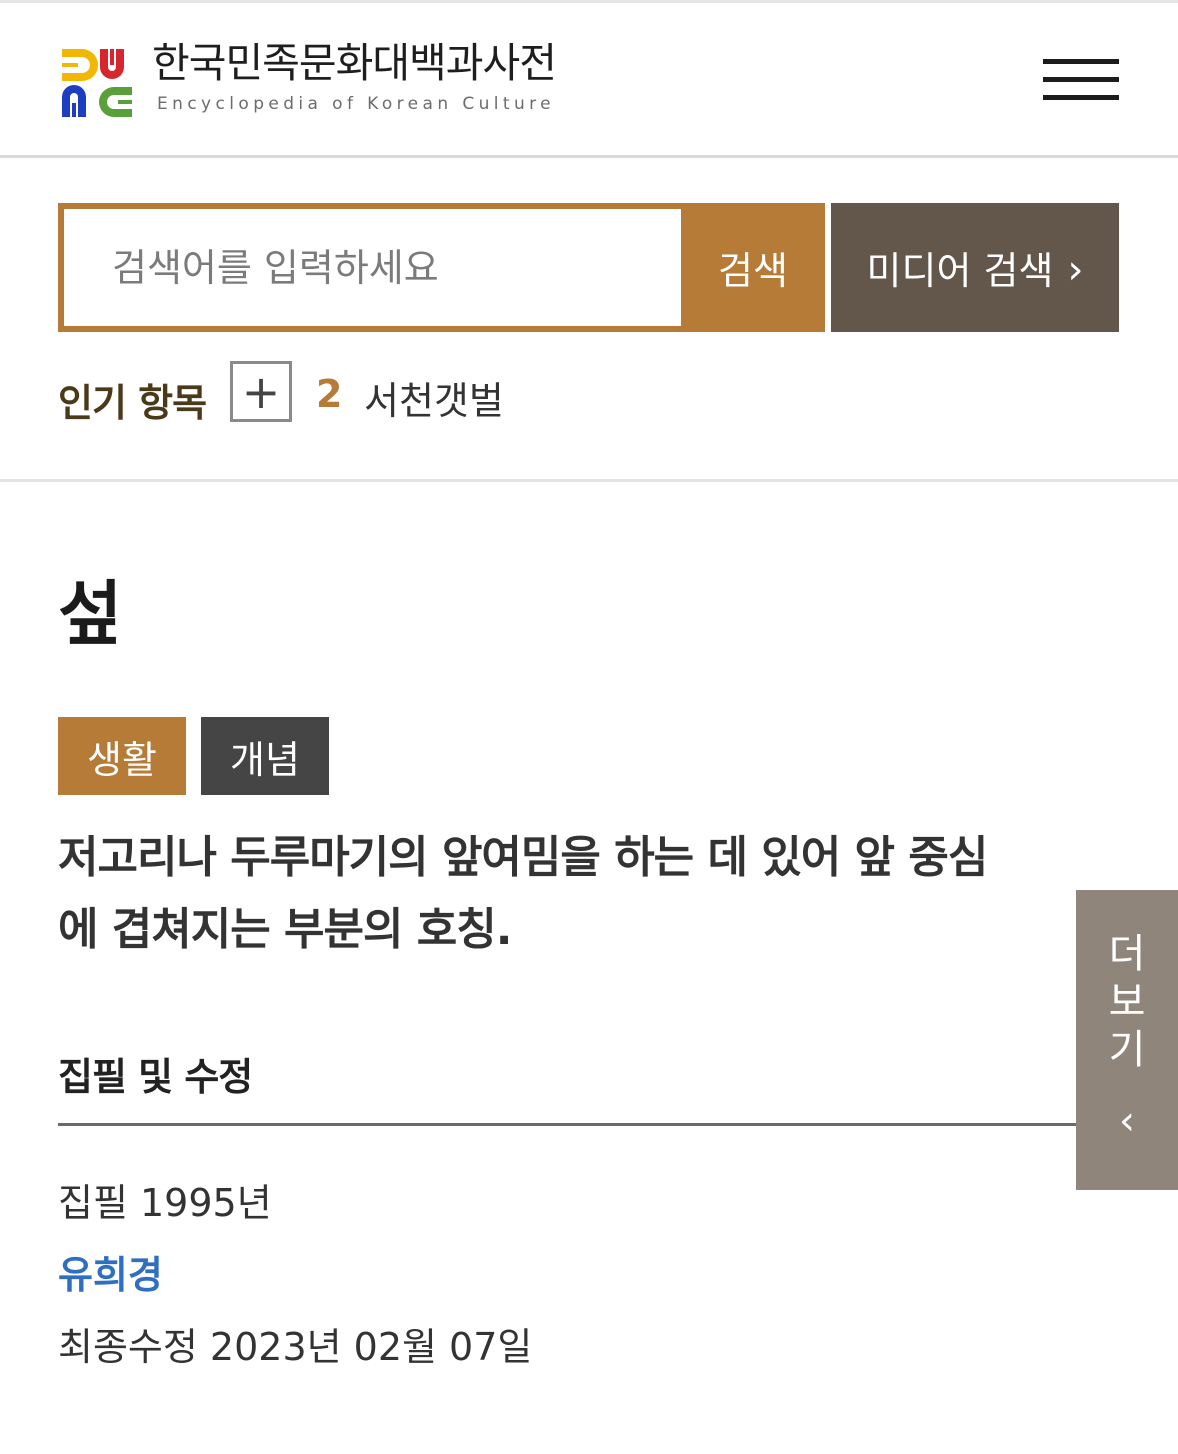 This screenshot has width=1178, height=1454. Describe the element at coordinates (589, 480) in the screenshot. I see `divider` at that location.